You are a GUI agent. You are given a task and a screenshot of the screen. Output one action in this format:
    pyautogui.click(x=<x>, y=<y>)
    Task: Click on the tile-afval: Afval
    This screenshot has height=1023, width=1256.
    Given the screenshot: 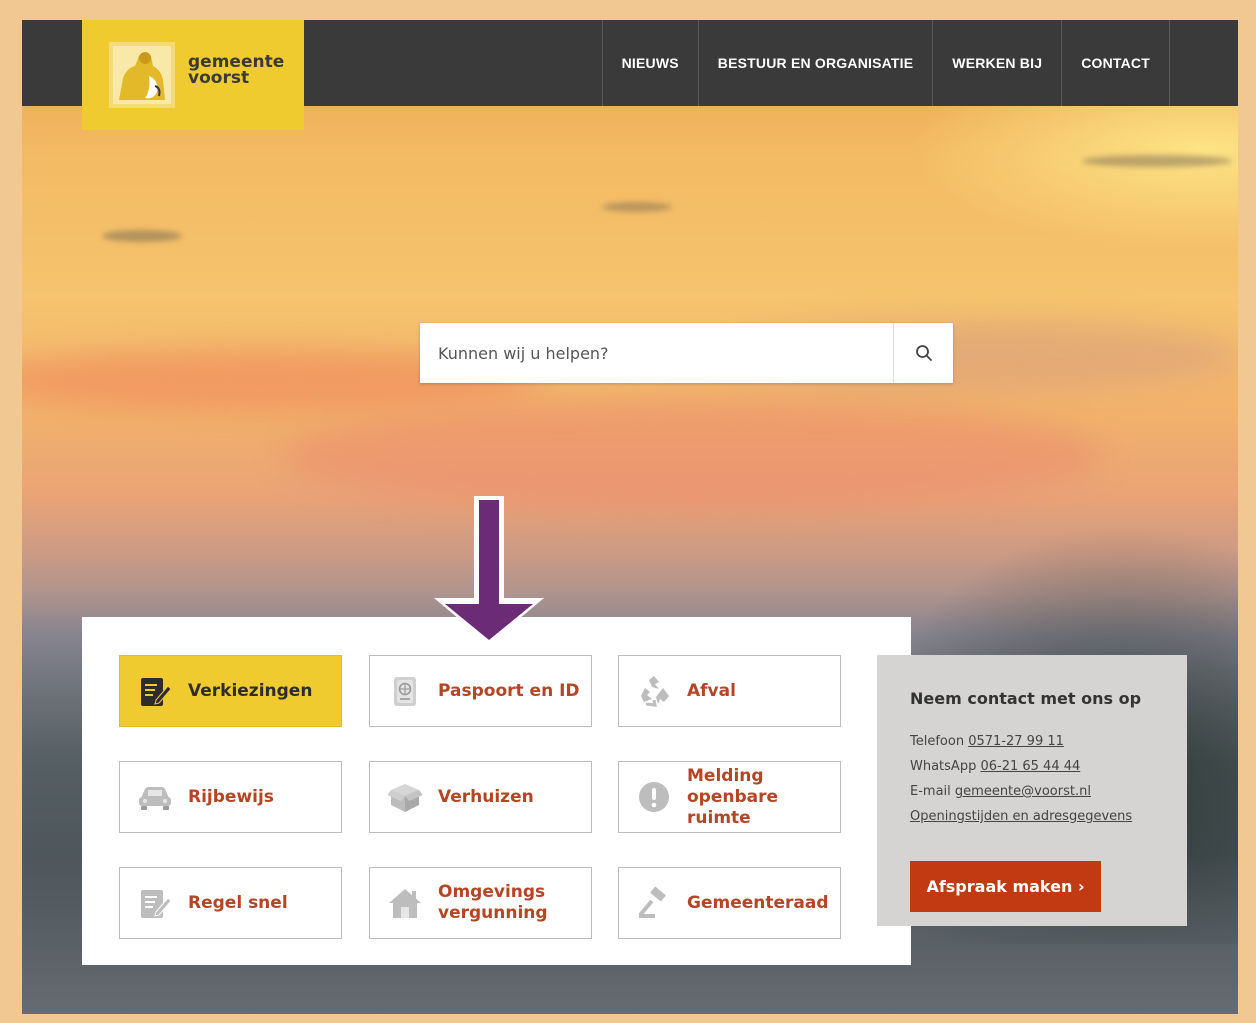 What is the action you would take?
    pyautogui.click(x=729, y=691)
    